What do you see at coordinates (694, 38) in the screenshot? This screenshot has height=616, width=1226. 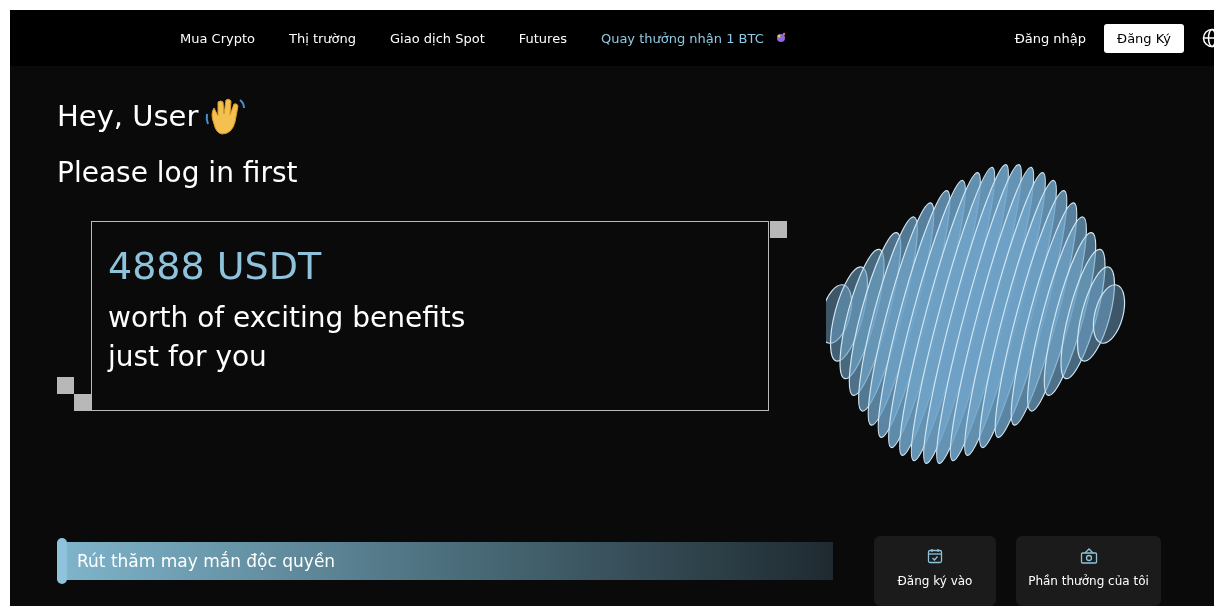 I see `nav-link: Quay thưởng nhận 1 BTC` at bounding box center [694, 38].